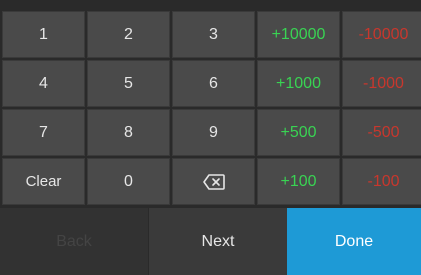  Describe the element at coordinates (128, 83) in the screenshot. I see `key-5: 5` at that location.